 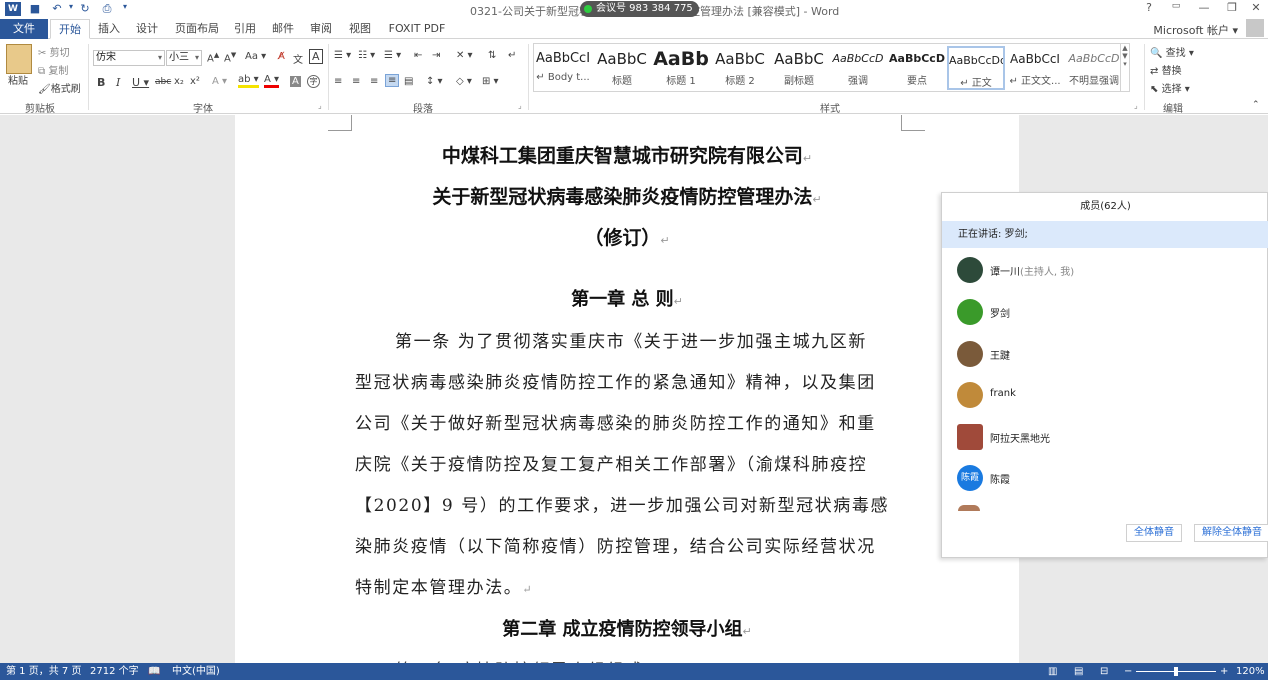 I want to click on shading-icon: ◇ ▾, so click(x=464, y=81).